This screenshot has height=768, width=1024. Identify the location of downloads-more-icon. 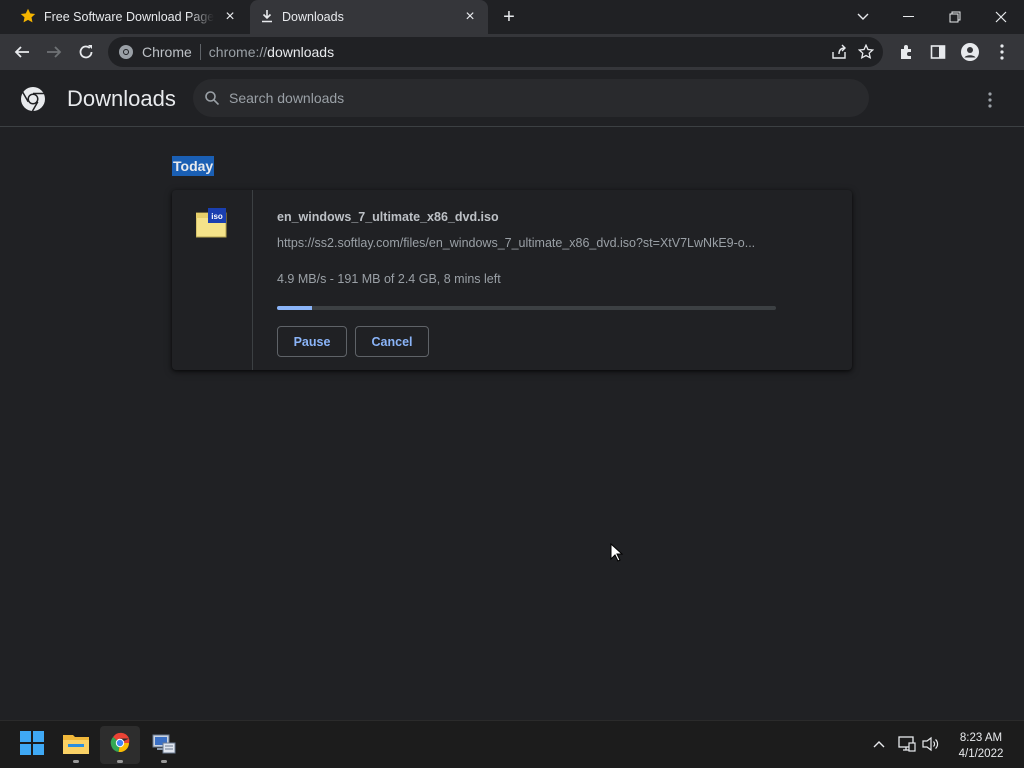
(990, 100).